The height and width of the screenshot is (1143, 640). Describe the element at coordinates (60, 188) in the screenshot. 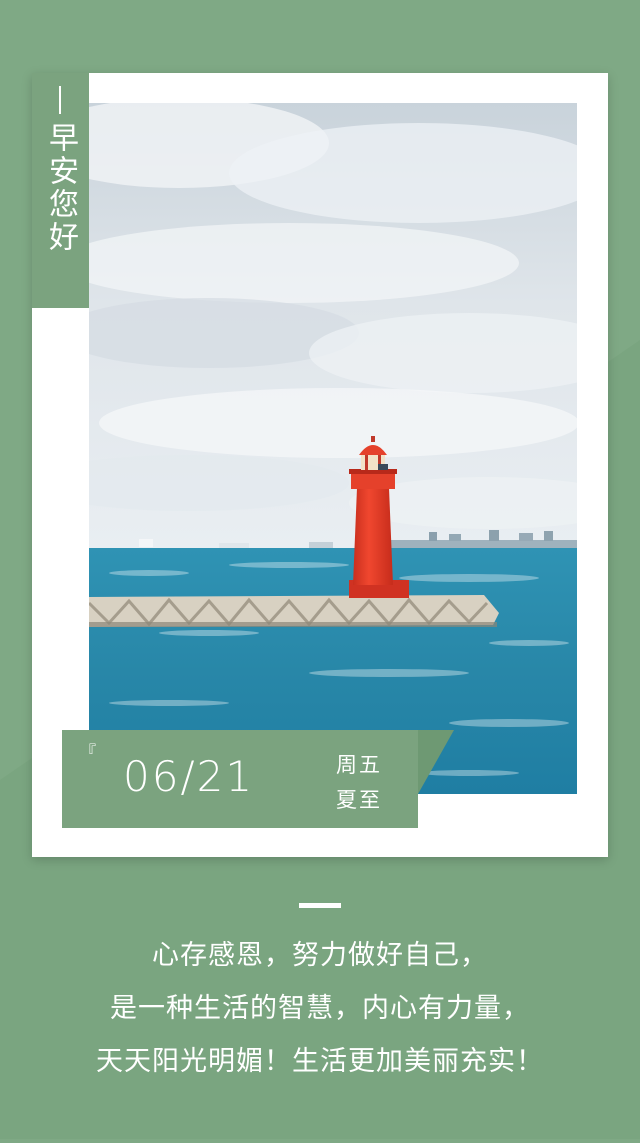

I see `greeting-label: 早安您好` at that location.